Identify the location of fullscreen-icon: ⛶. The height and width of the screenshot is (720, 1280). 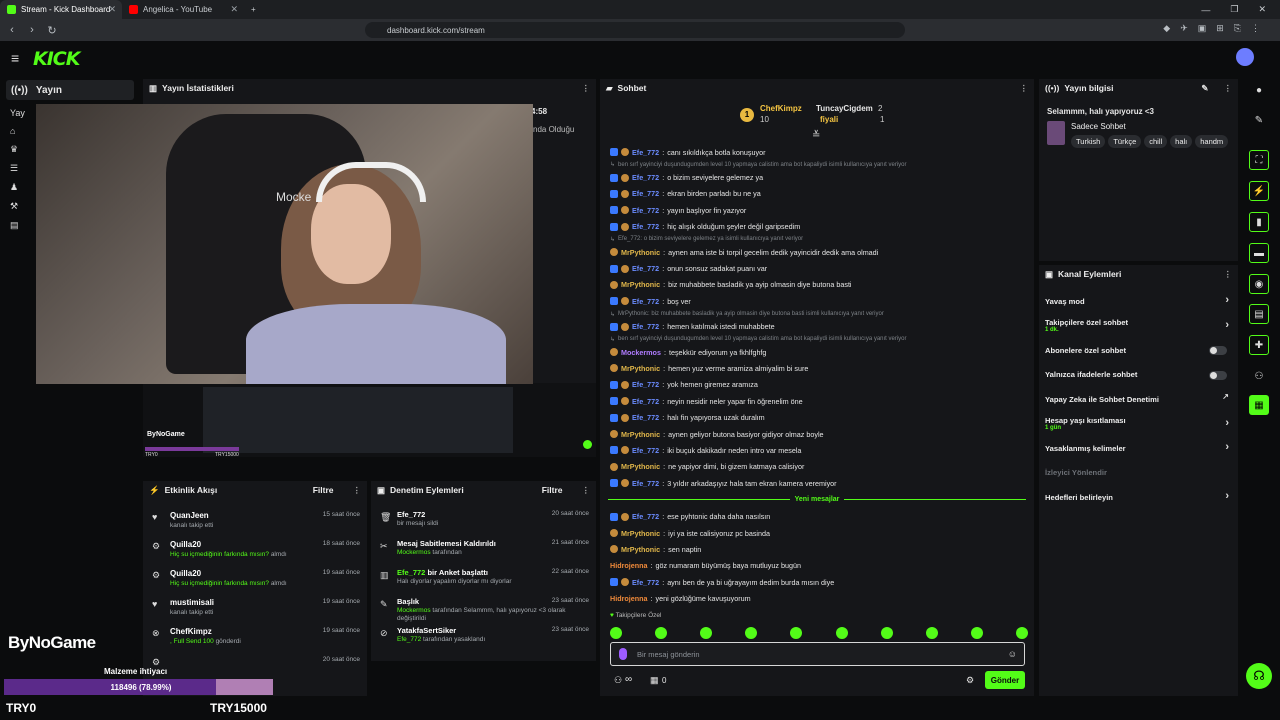
(1259, 160).